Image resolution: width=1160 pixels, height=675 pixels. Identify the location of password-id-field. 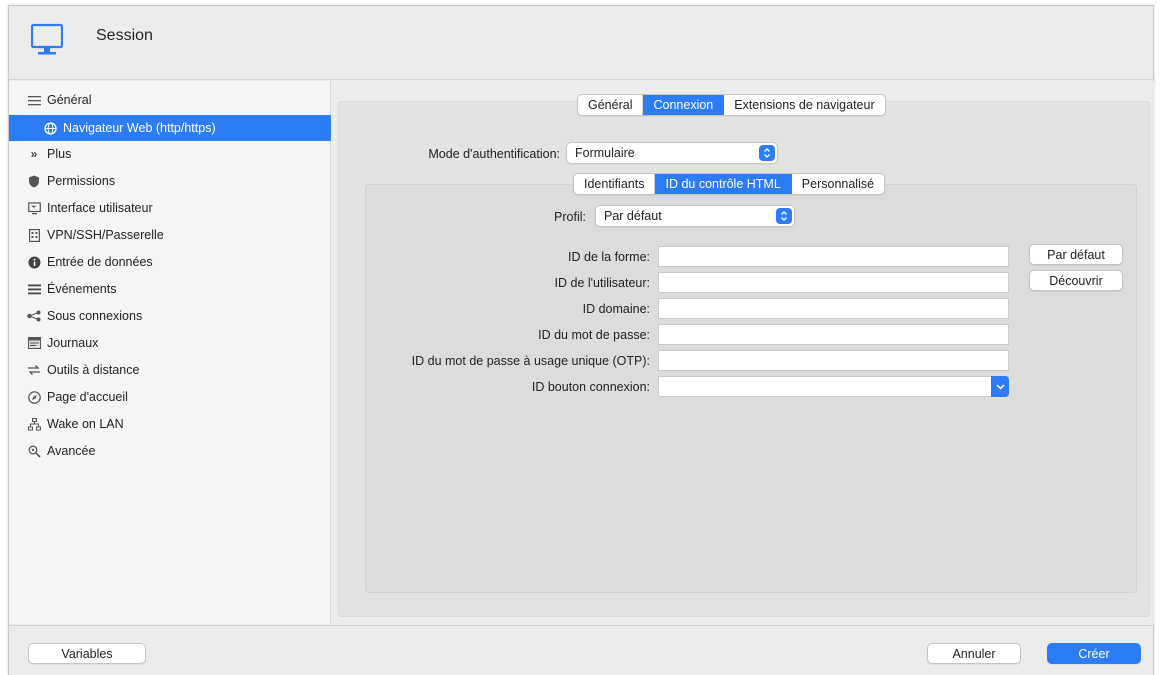
(833, 334).